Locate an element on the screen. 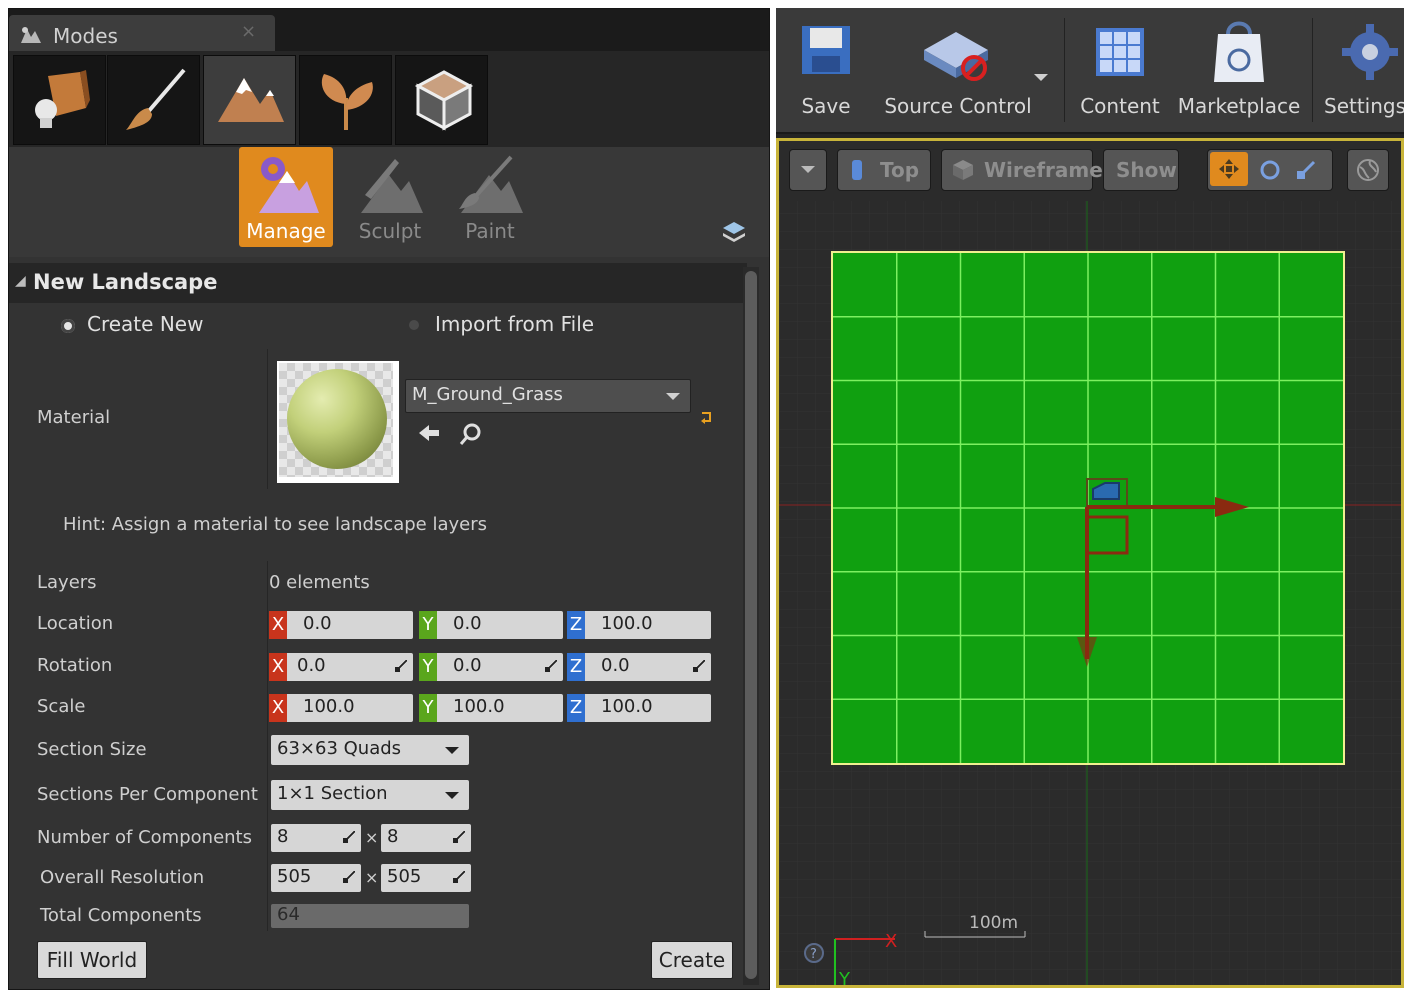  axis-indicator: ? X Y is located at coordinates (850, 958).